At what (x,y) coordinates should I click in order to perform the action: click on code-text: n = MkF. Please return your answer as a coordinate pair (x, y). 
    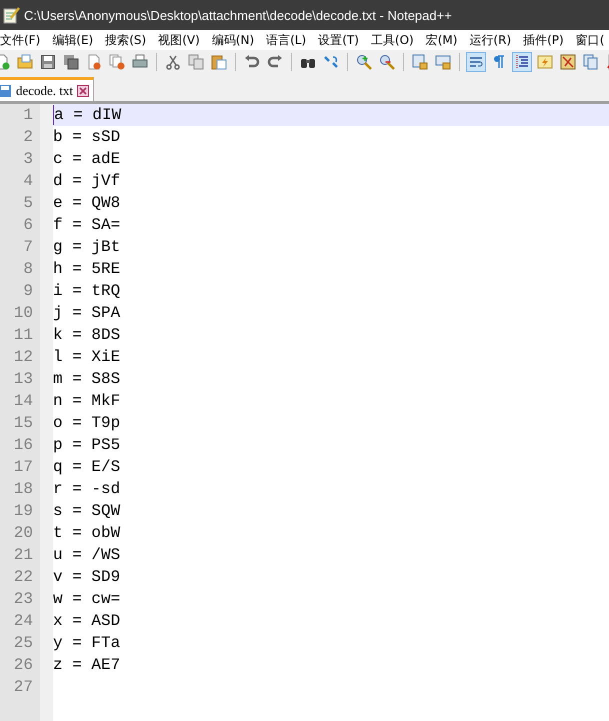
    Looking at the image, I should click on (86, 401).